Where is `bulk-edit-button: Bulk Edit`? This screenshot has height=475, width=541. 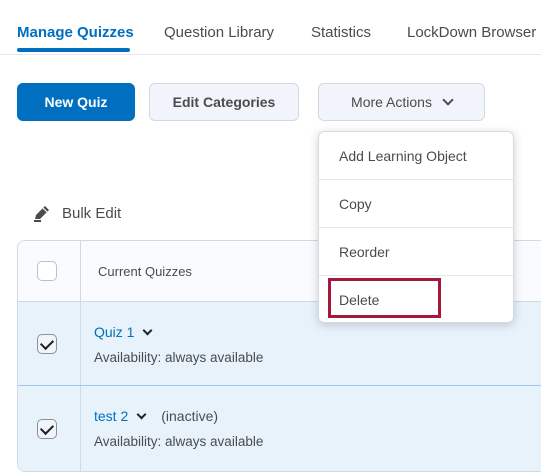 bulk-edit-button: Bulk Edit is located at coordinates (76, 213).